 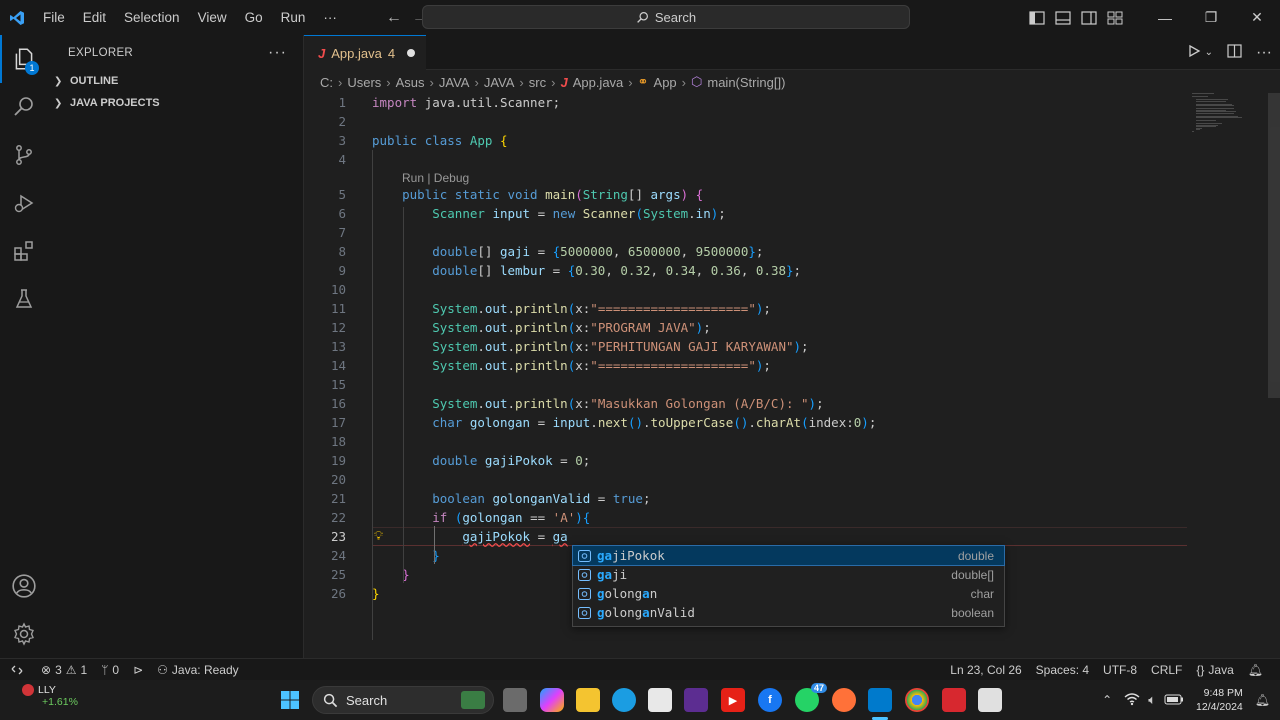 What do you see at coordinates (792, 289) in the screenshot?
I see `code-line: 10` at bounding box center [792, 289].